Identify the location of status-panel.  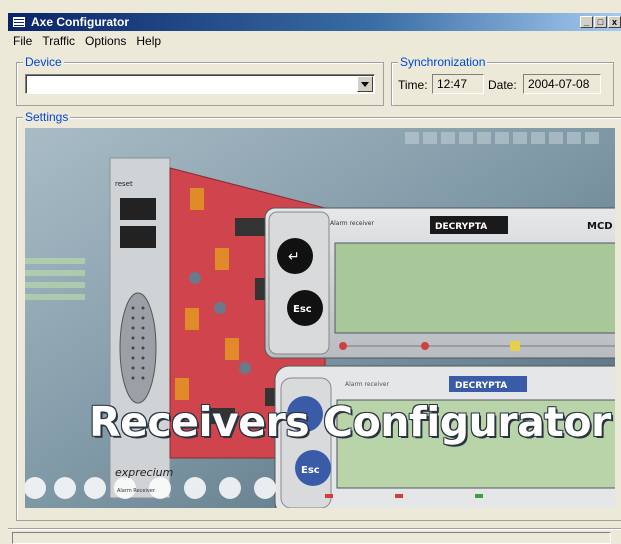
(311, 538).